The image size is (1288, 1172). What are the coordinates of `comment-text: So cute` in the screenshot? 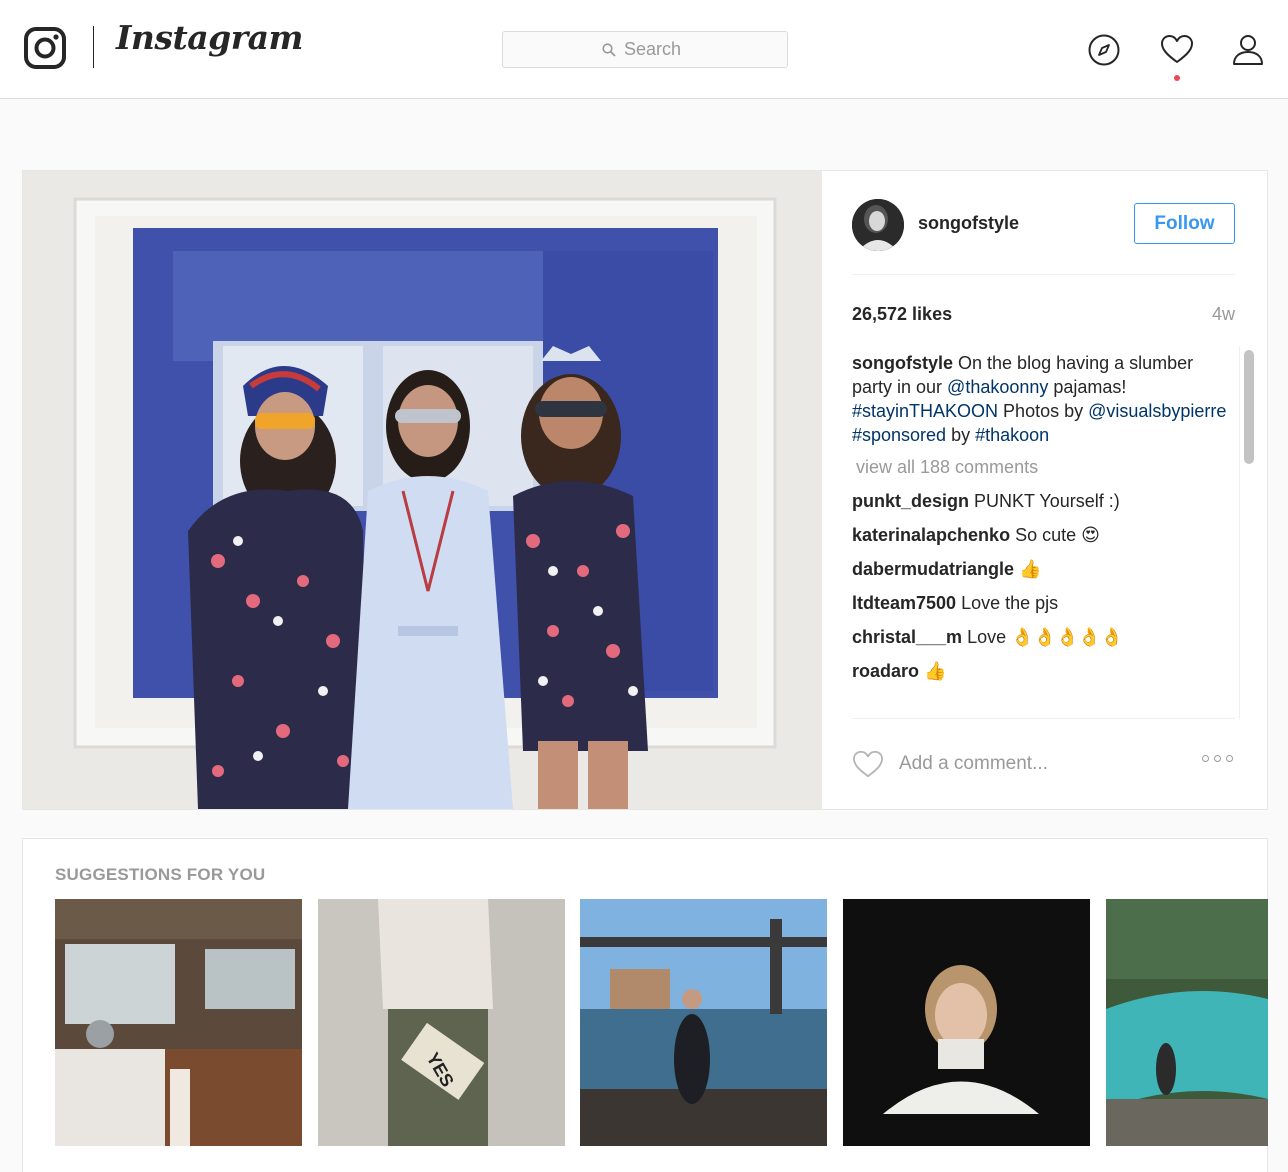 It's located at (1046, 535).